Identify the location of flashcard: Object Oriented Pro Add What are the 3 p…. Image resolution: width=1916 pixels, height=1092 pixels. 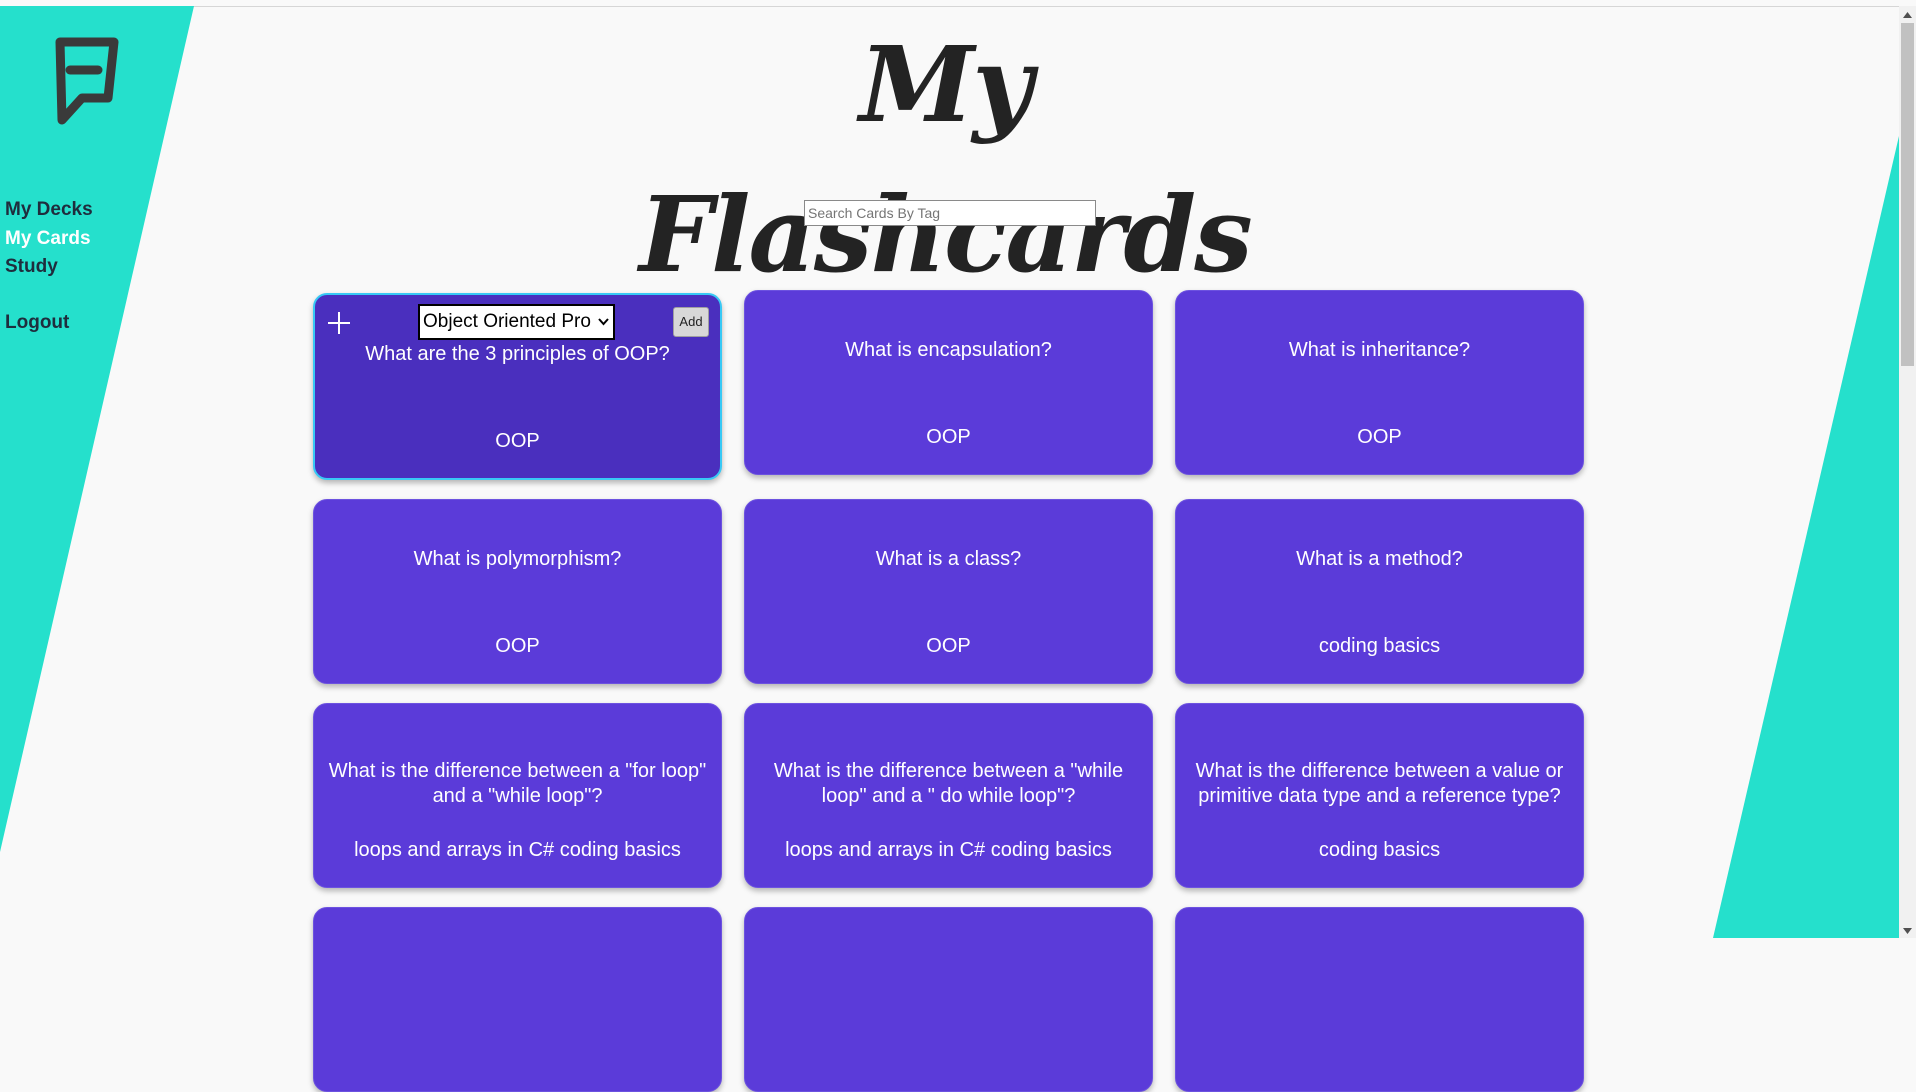
(517, 386).